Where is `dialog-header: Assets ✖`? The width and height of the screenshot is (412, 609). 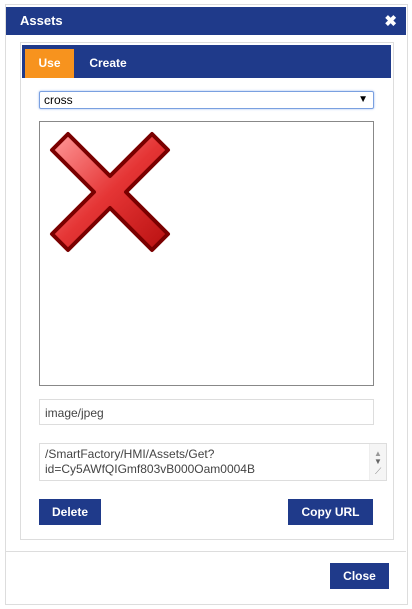
dialog-header: Assets ✖ is located at coordinates (206, 21).